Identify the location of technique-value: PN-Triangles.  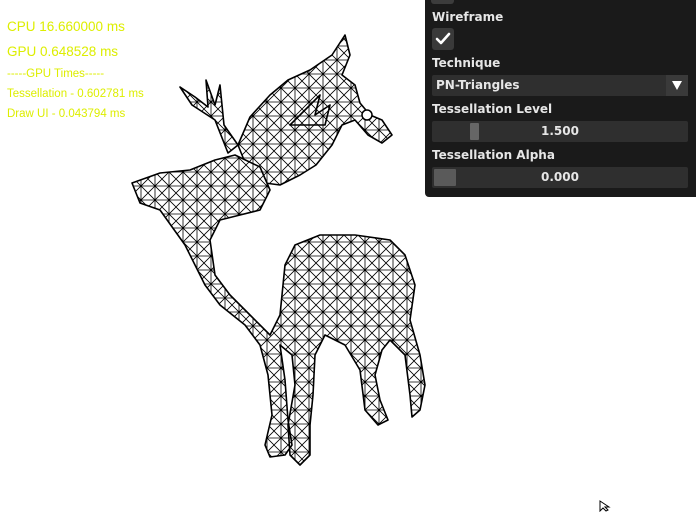
(478, 85).